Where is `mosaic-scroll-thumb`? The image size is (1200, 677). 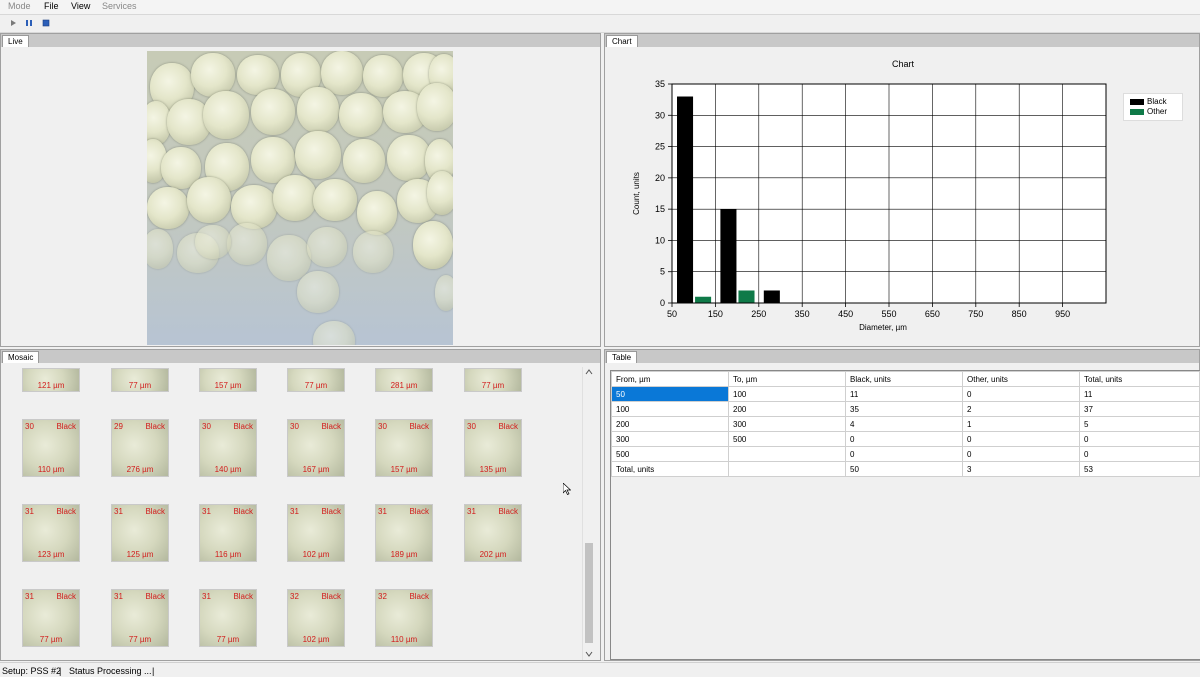
mosaic-scroll-thumb is located at coordinates (589, 593).